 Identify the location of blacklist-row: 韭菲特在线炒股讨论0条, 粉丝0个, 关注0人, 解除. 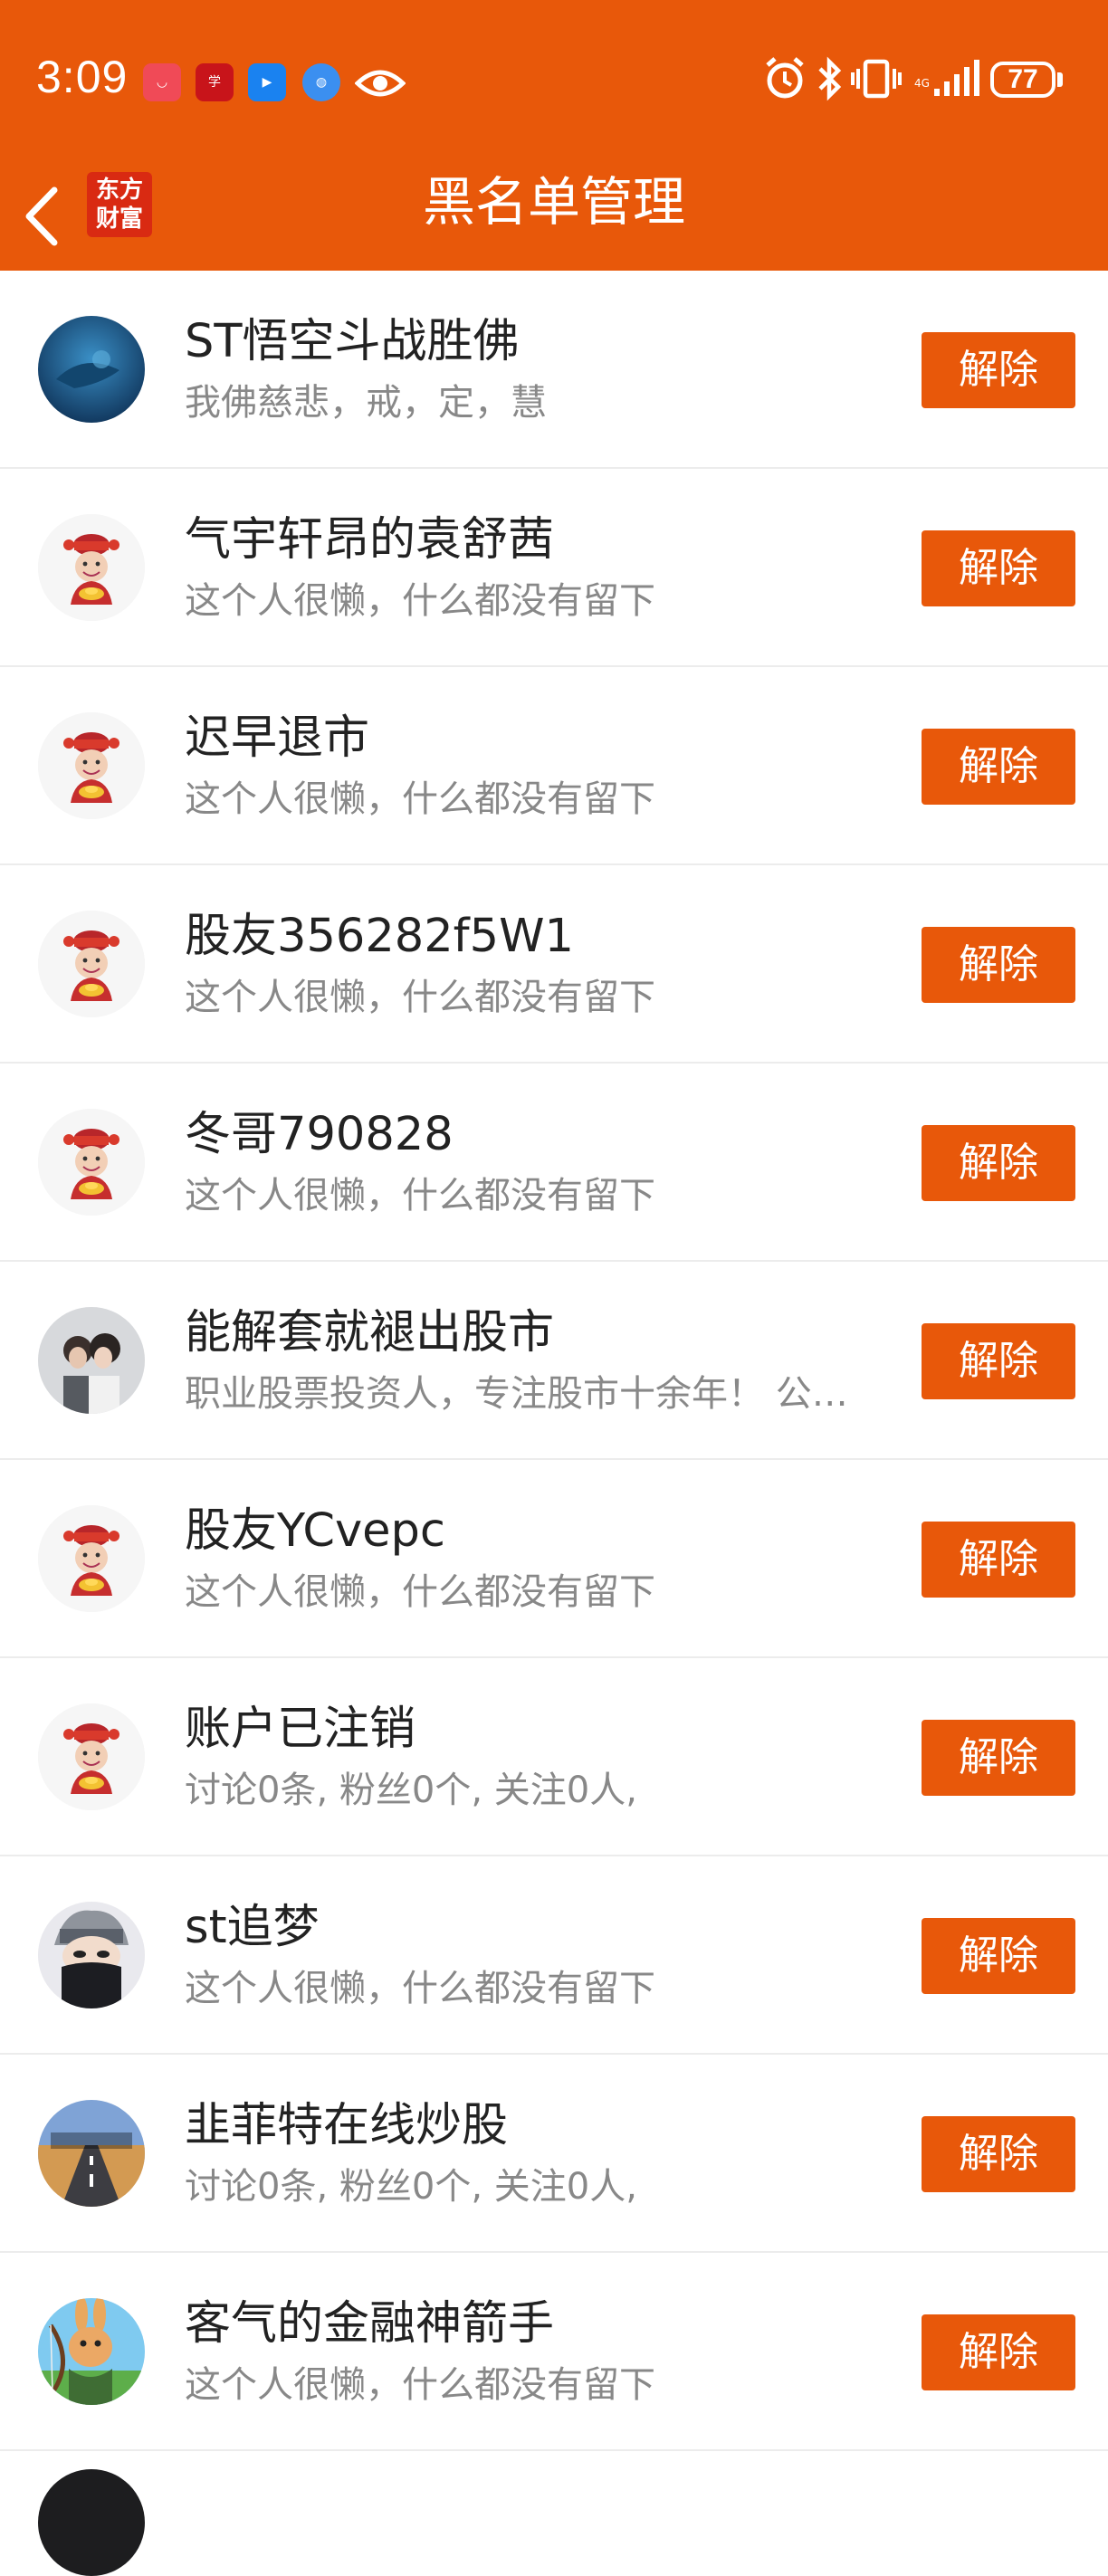
(554, 2154).